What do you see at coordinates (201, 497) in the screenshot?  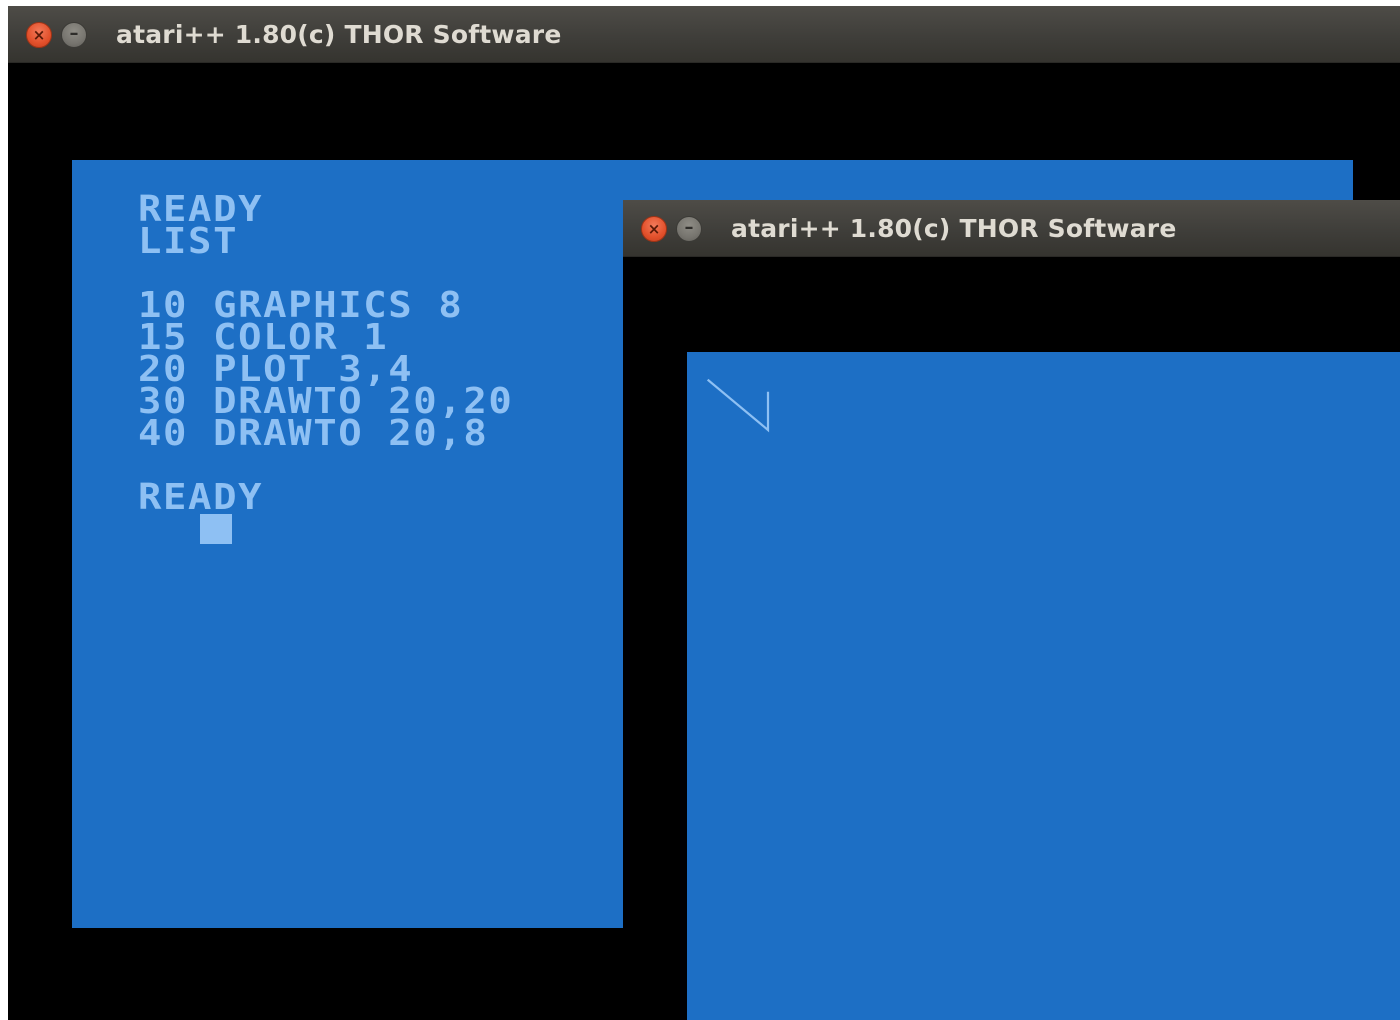 I see `screen-line: READY` at bounding box center [201, 497].